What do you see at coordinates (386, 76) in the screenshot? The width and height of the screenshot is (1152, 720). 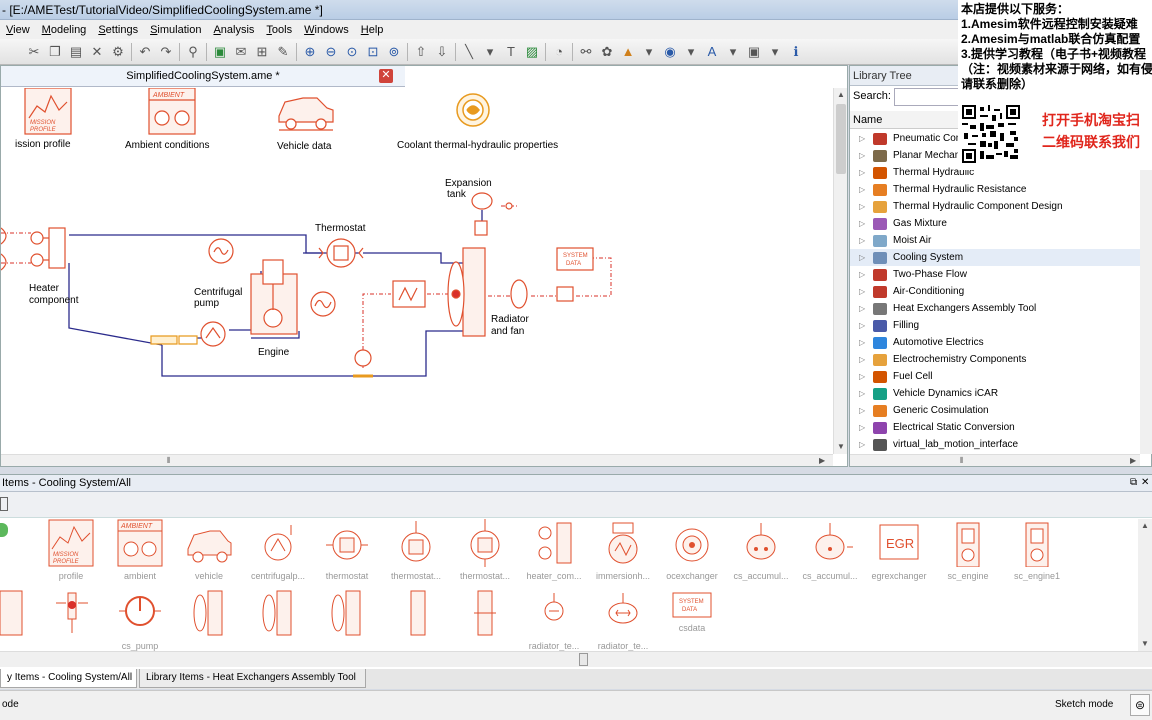 I see `close-icon: ✕` at bounding box center [386, 76].